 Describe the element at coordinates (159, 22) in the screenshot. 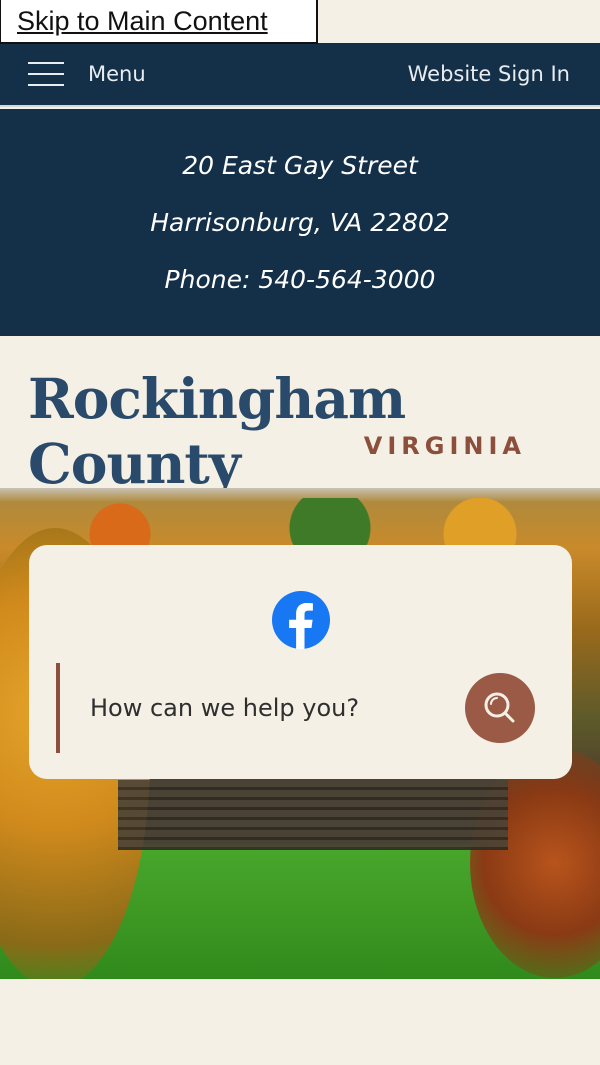

I see `skip-to-main-content-link: Skip to Main Content` at that location.